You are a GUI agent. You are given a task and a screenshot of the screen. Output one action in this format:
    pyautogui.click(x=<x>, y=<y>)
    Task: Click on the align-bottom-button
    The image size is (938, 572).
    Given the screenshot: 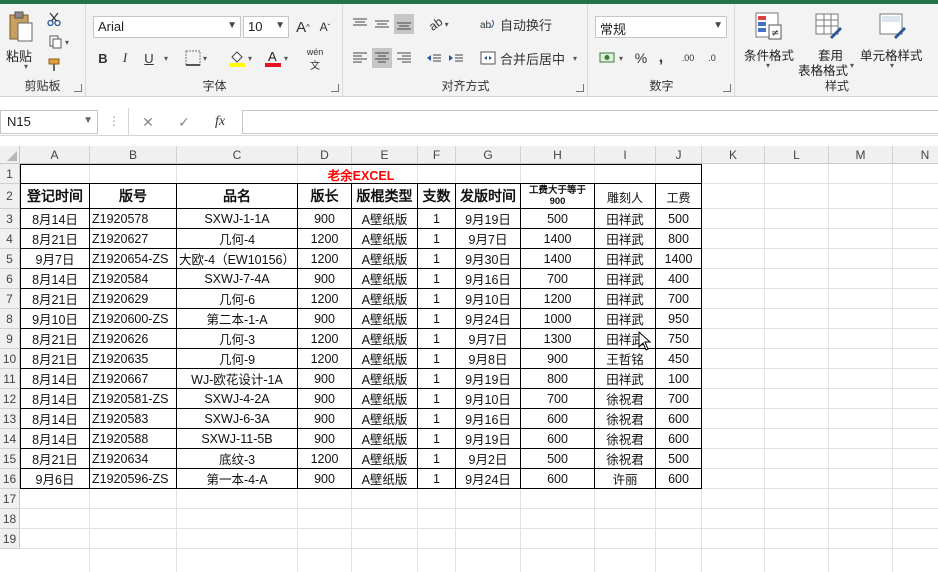 What is the action you would take?
    pyautogui.click(x=404, y=24)
    